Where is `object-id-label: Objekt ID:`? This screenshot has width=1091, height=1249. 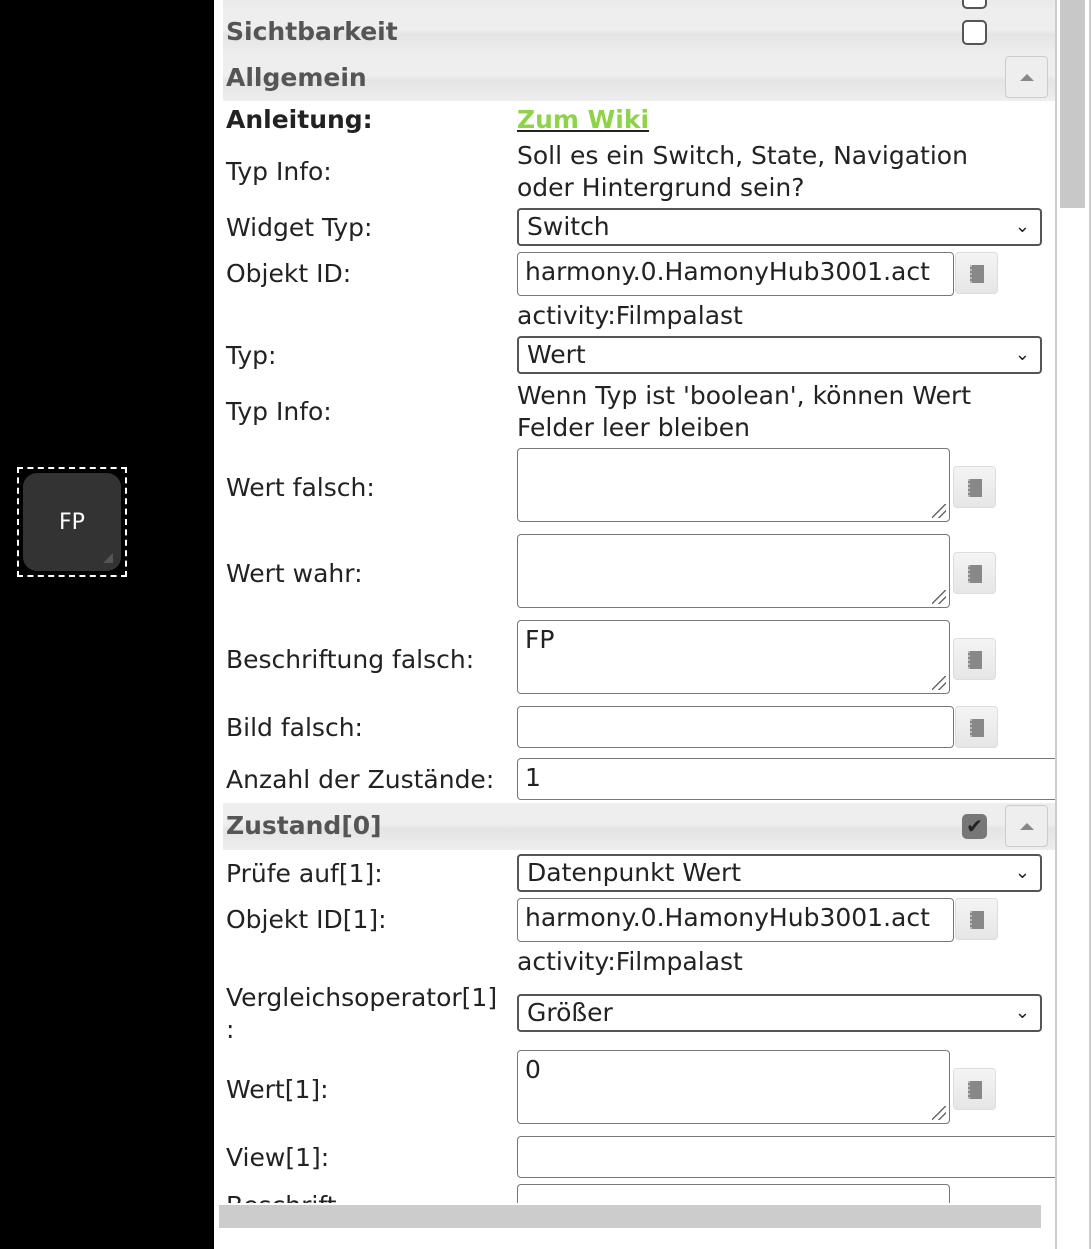
object-id-label: Objekt ID: is located at coordinates (289, 273).